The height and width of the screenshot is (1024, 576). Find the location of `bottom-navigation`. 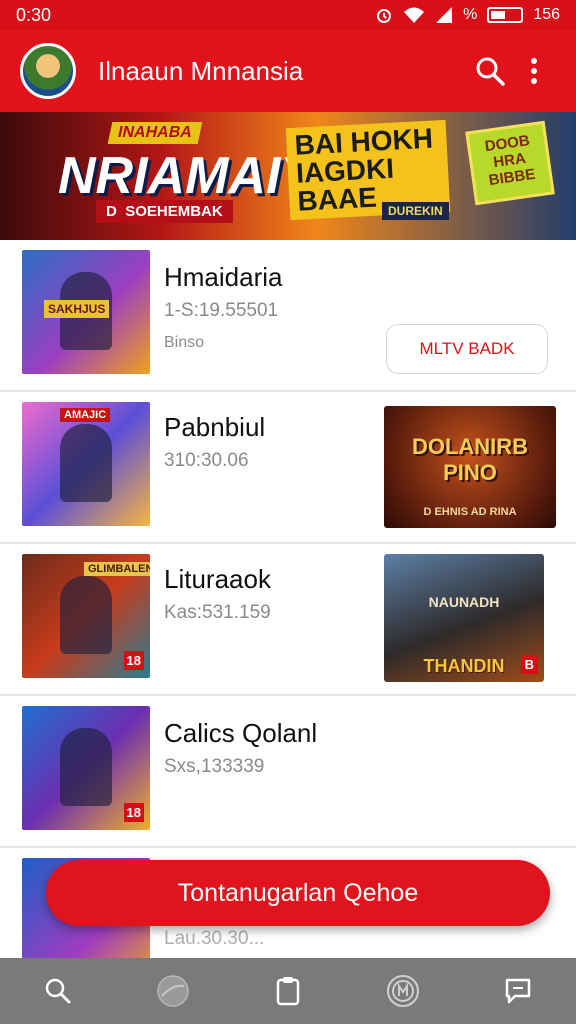

bottom-navigation is located at coordinates (288, 991).